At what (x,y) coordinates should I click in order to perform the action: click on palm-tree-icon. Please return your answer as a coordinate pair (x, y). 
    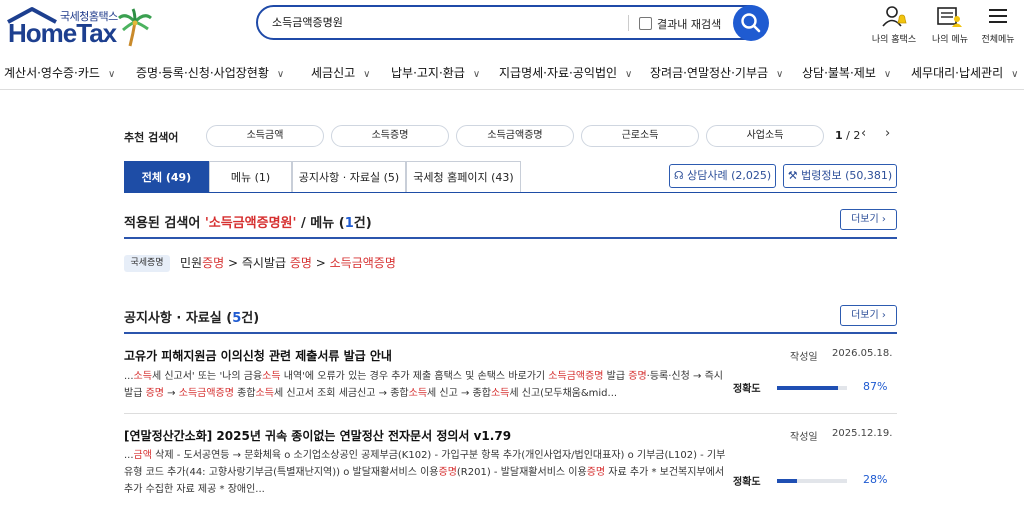
    Looking at the image, I should click on (135, 27).